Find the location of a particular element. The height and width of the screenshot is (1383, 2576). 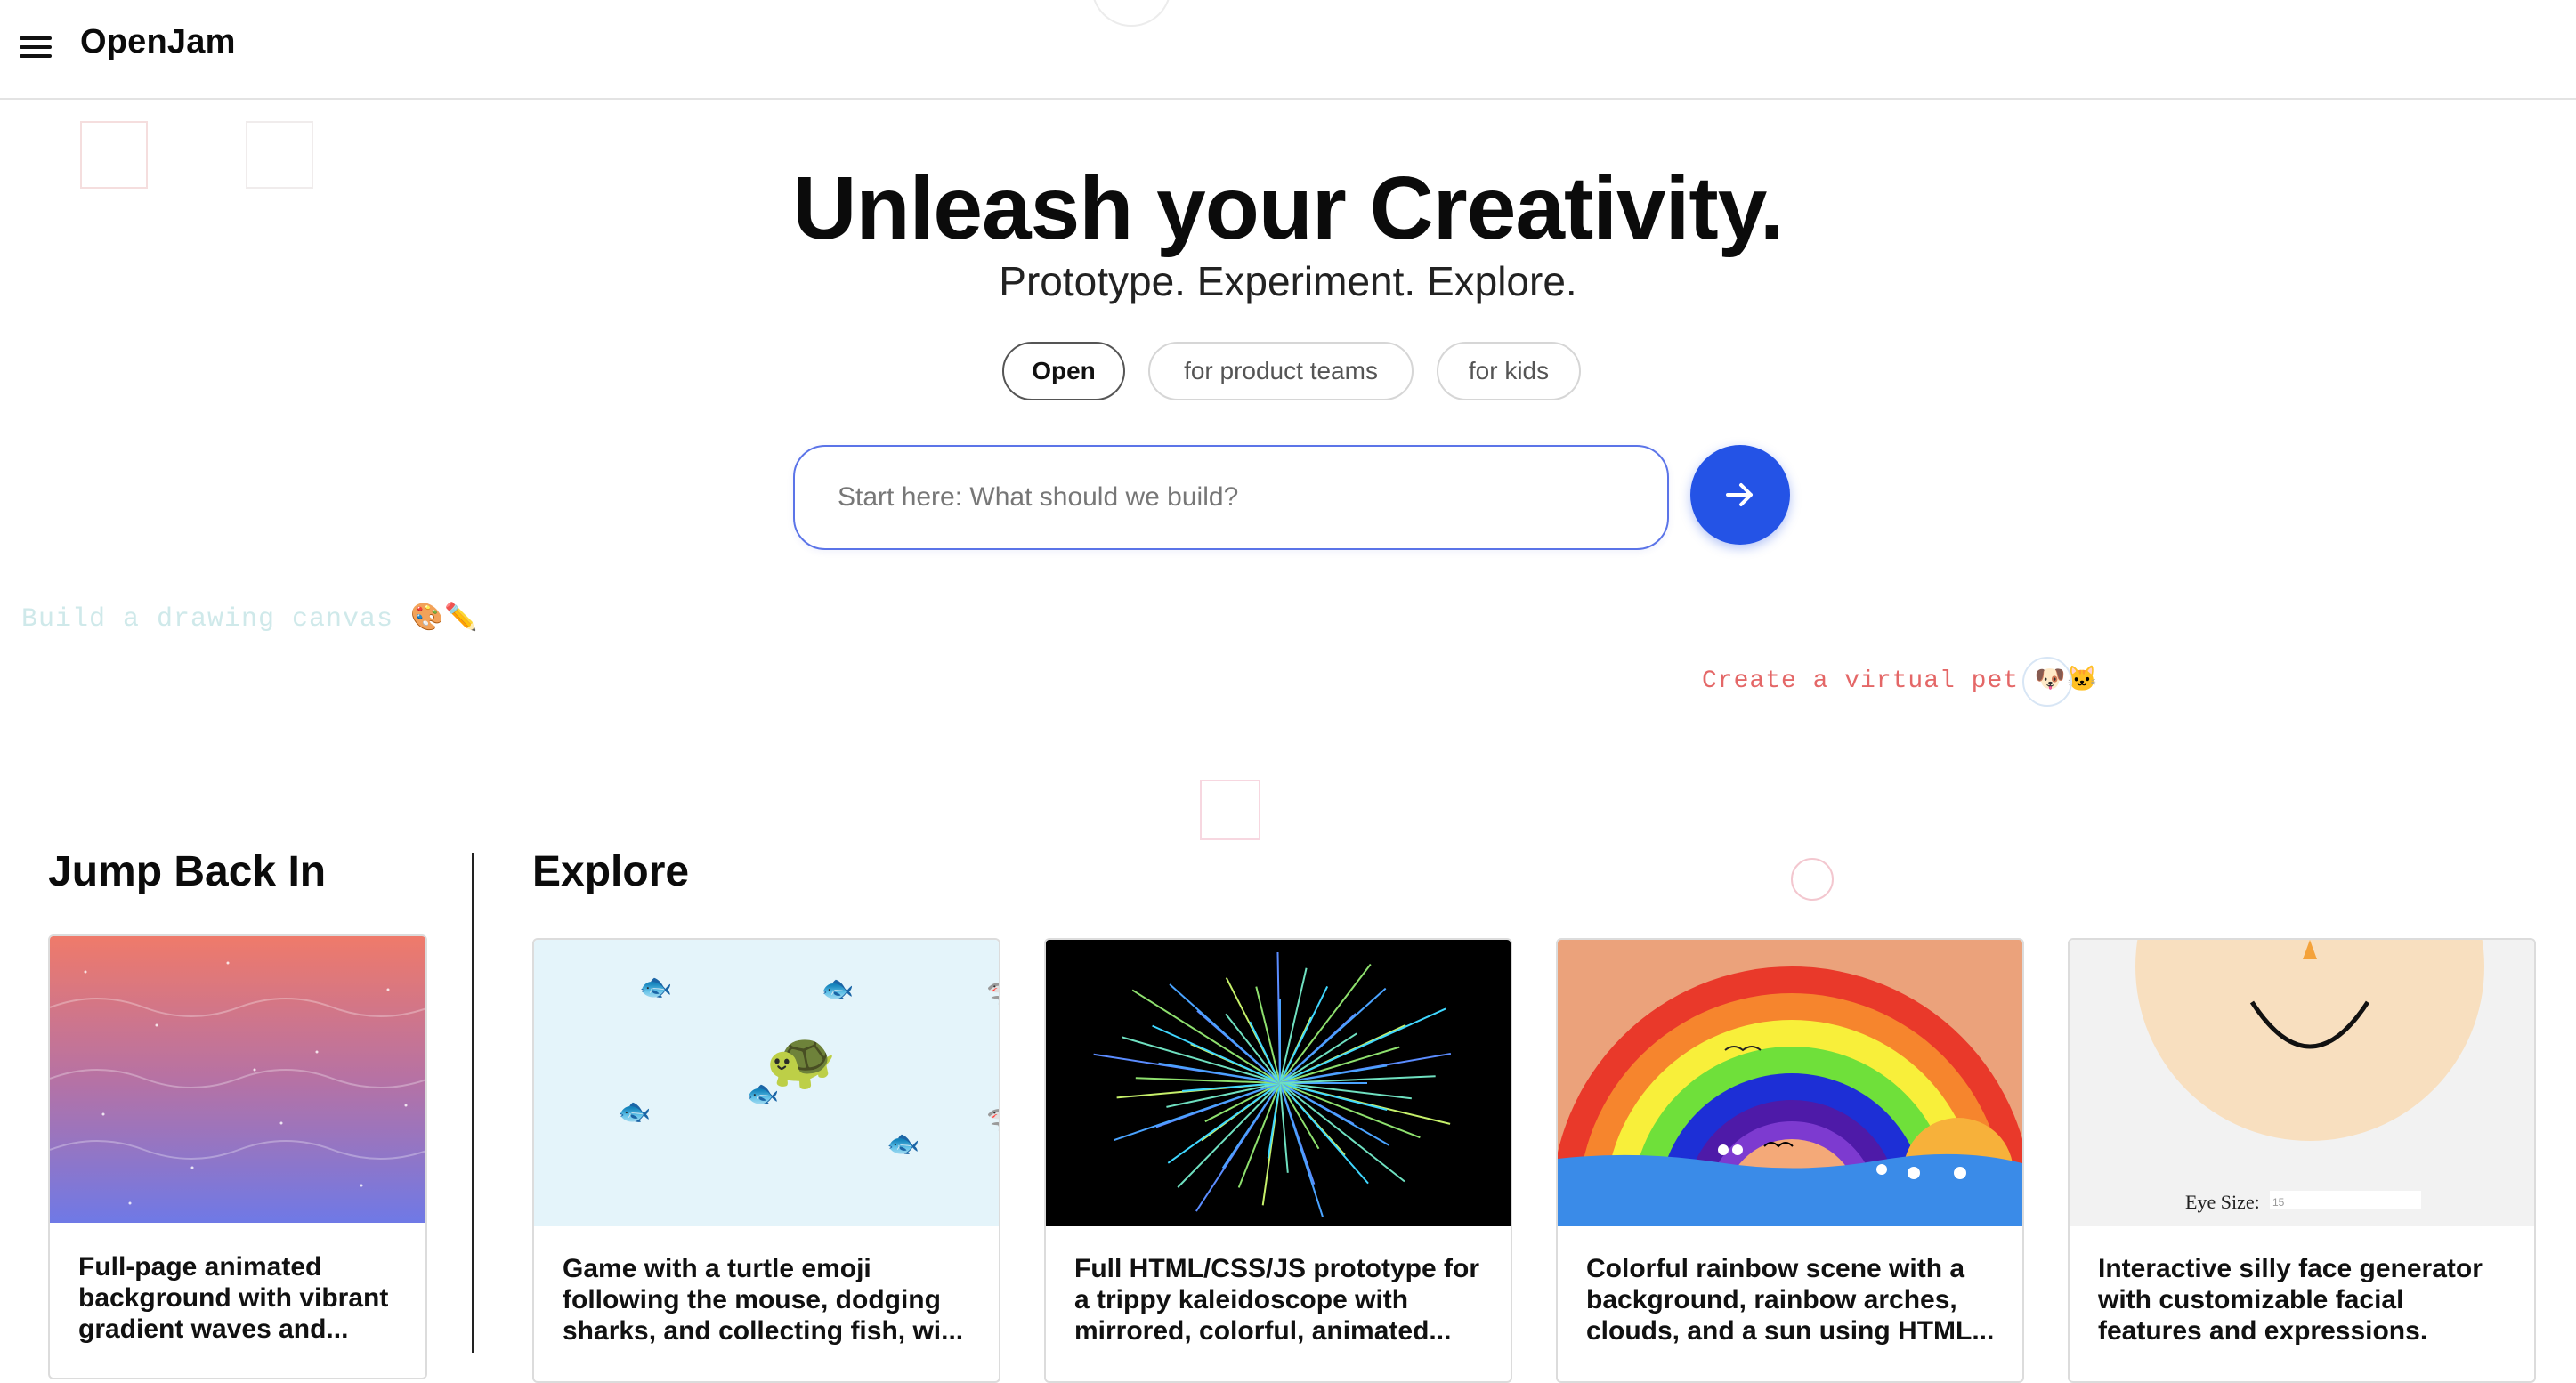

decorative-square is located at coordinates (1230, 810).